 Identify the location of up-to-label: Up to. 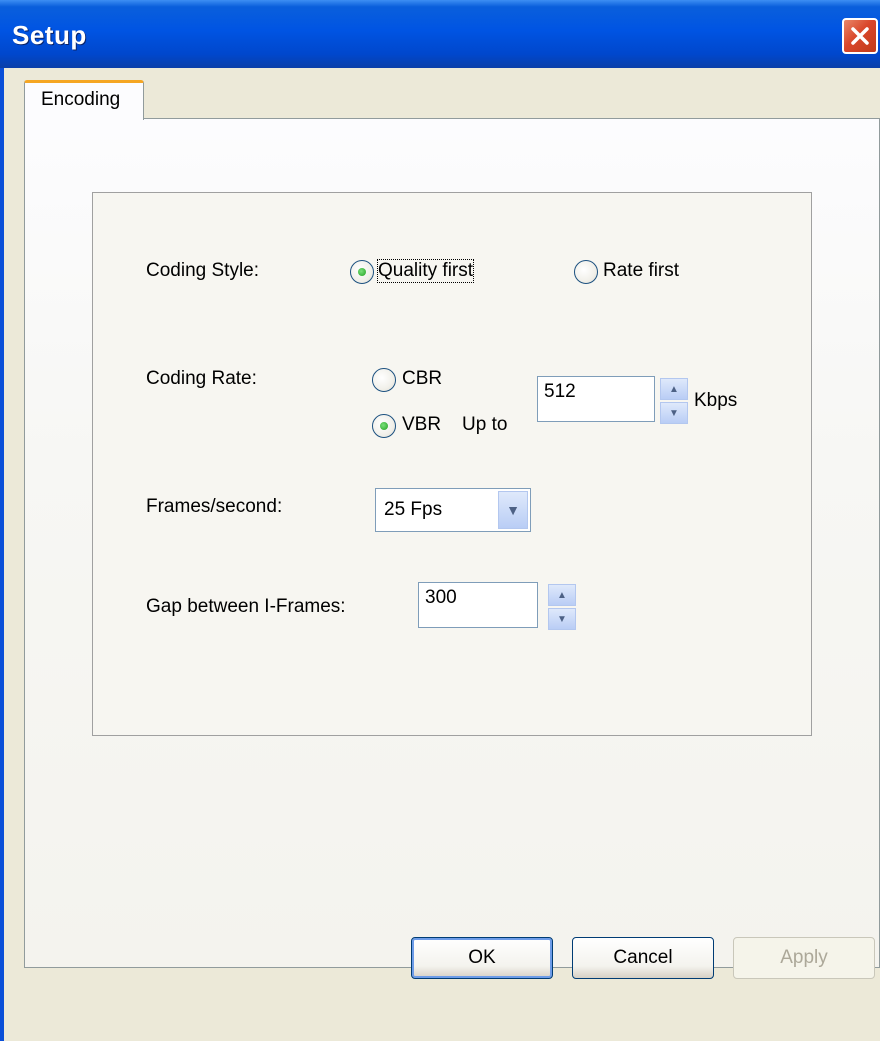
(485, 424).